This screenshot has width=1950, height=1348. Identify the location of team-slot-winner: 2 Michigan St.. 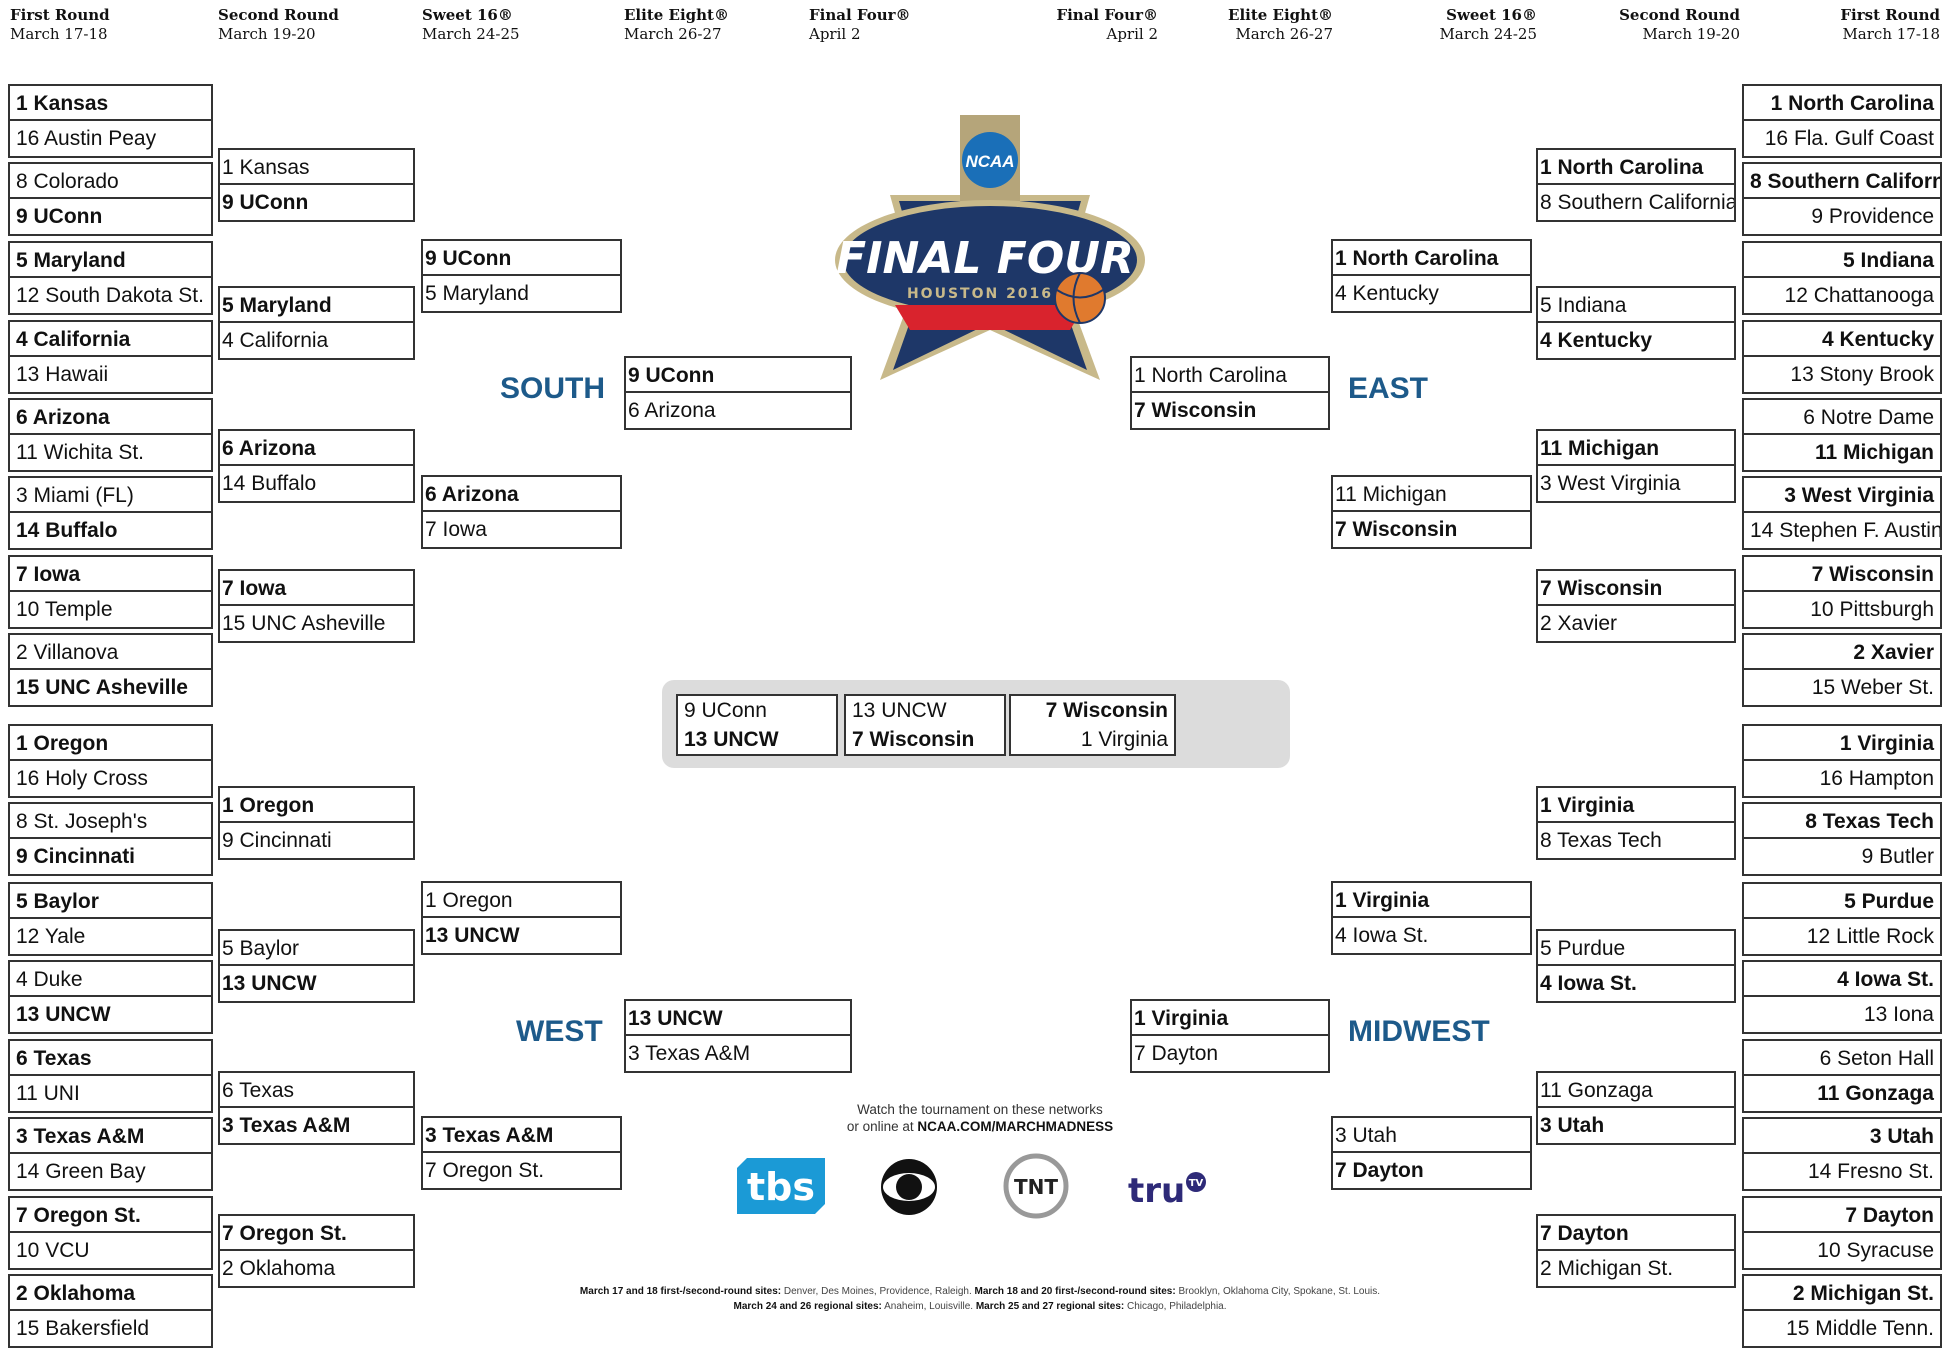
(1842, 1293).